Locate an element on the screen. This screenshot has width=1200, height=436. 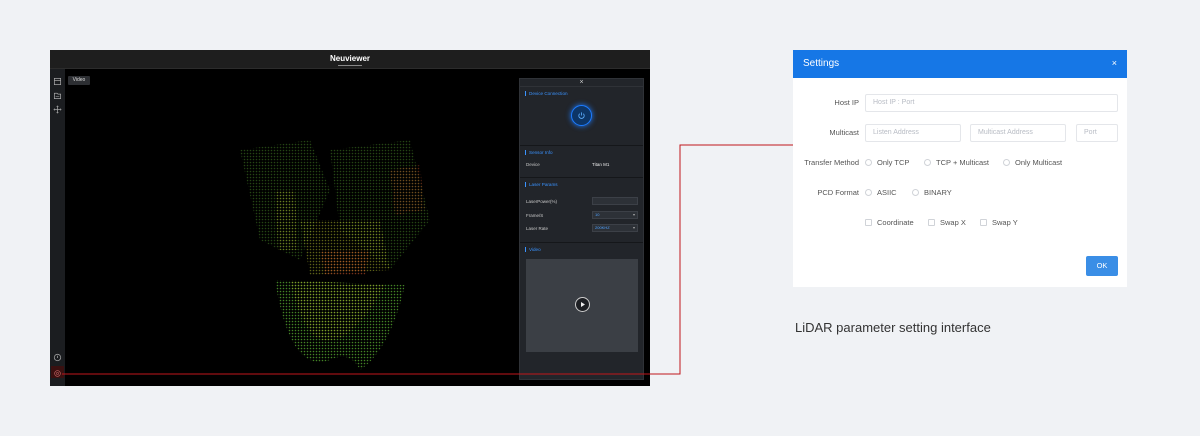
radio-only-tcp: Only TCP is located at coordinates (887, 162).